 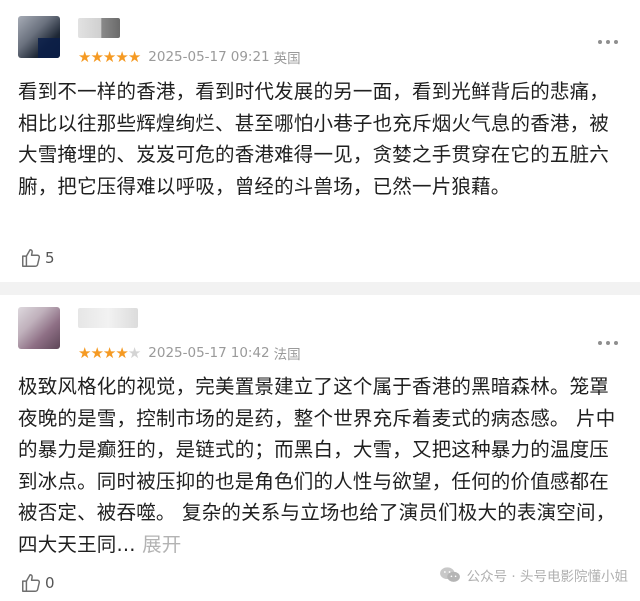 What do you see at coordinates (161, 544) in the screenshot?
I see `expand-link: 展开` at bounding box center [161, 544].